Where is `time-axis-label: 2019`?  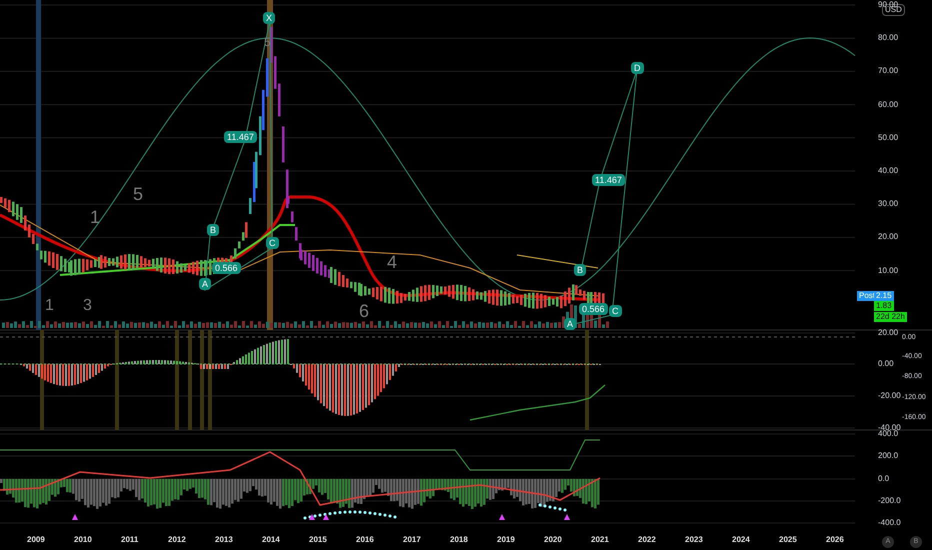 time-axis-label: 2019 is located at coordinates (506, 540).